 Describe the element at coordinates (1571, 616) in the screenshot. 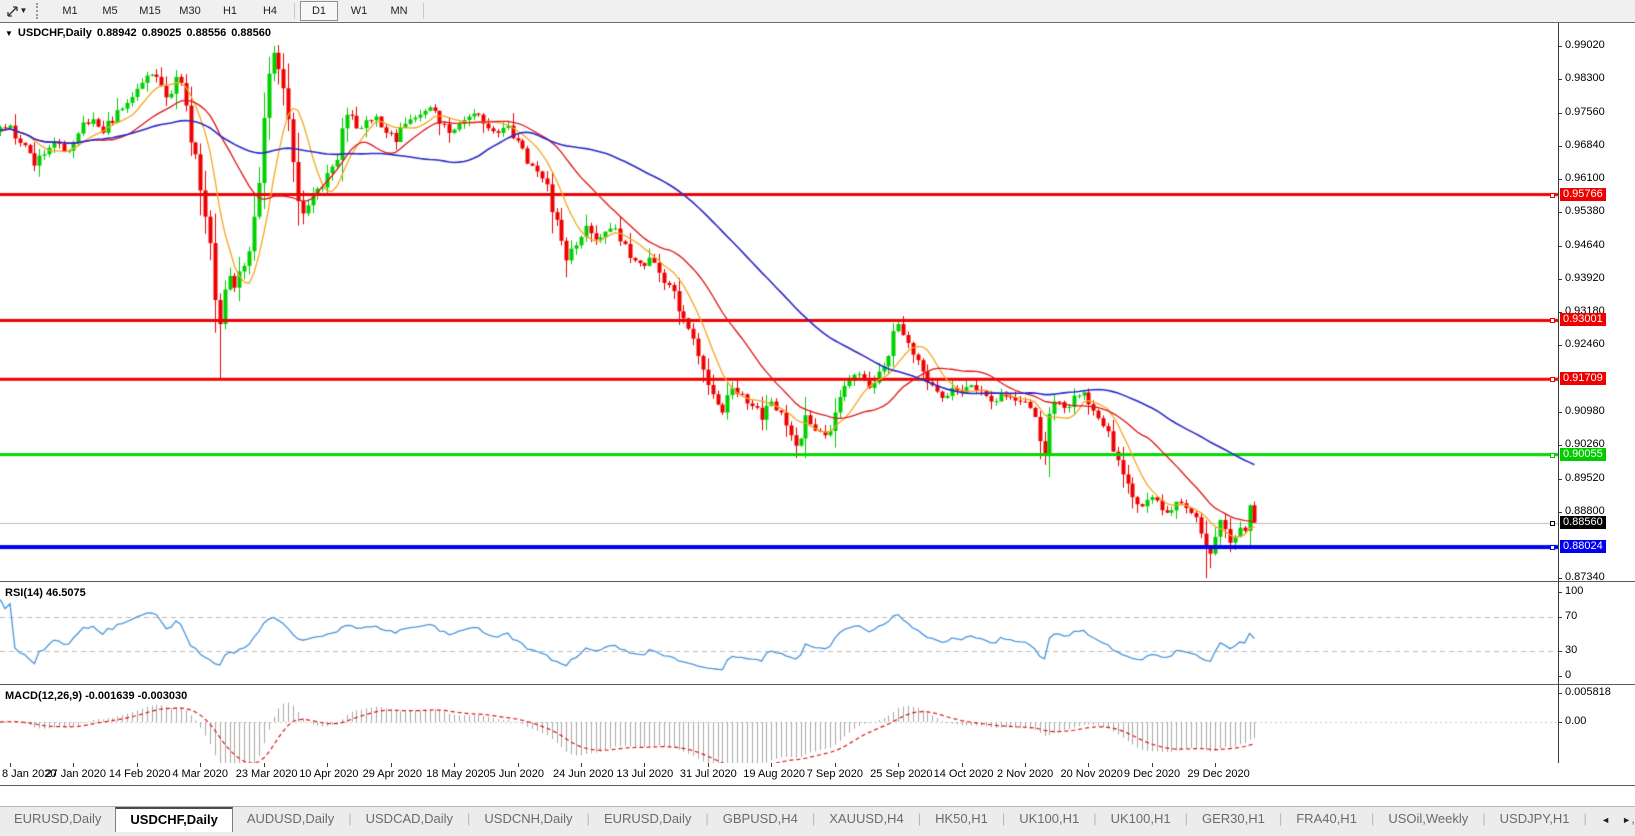

I see `rsi-axis-label: 70` at that location.